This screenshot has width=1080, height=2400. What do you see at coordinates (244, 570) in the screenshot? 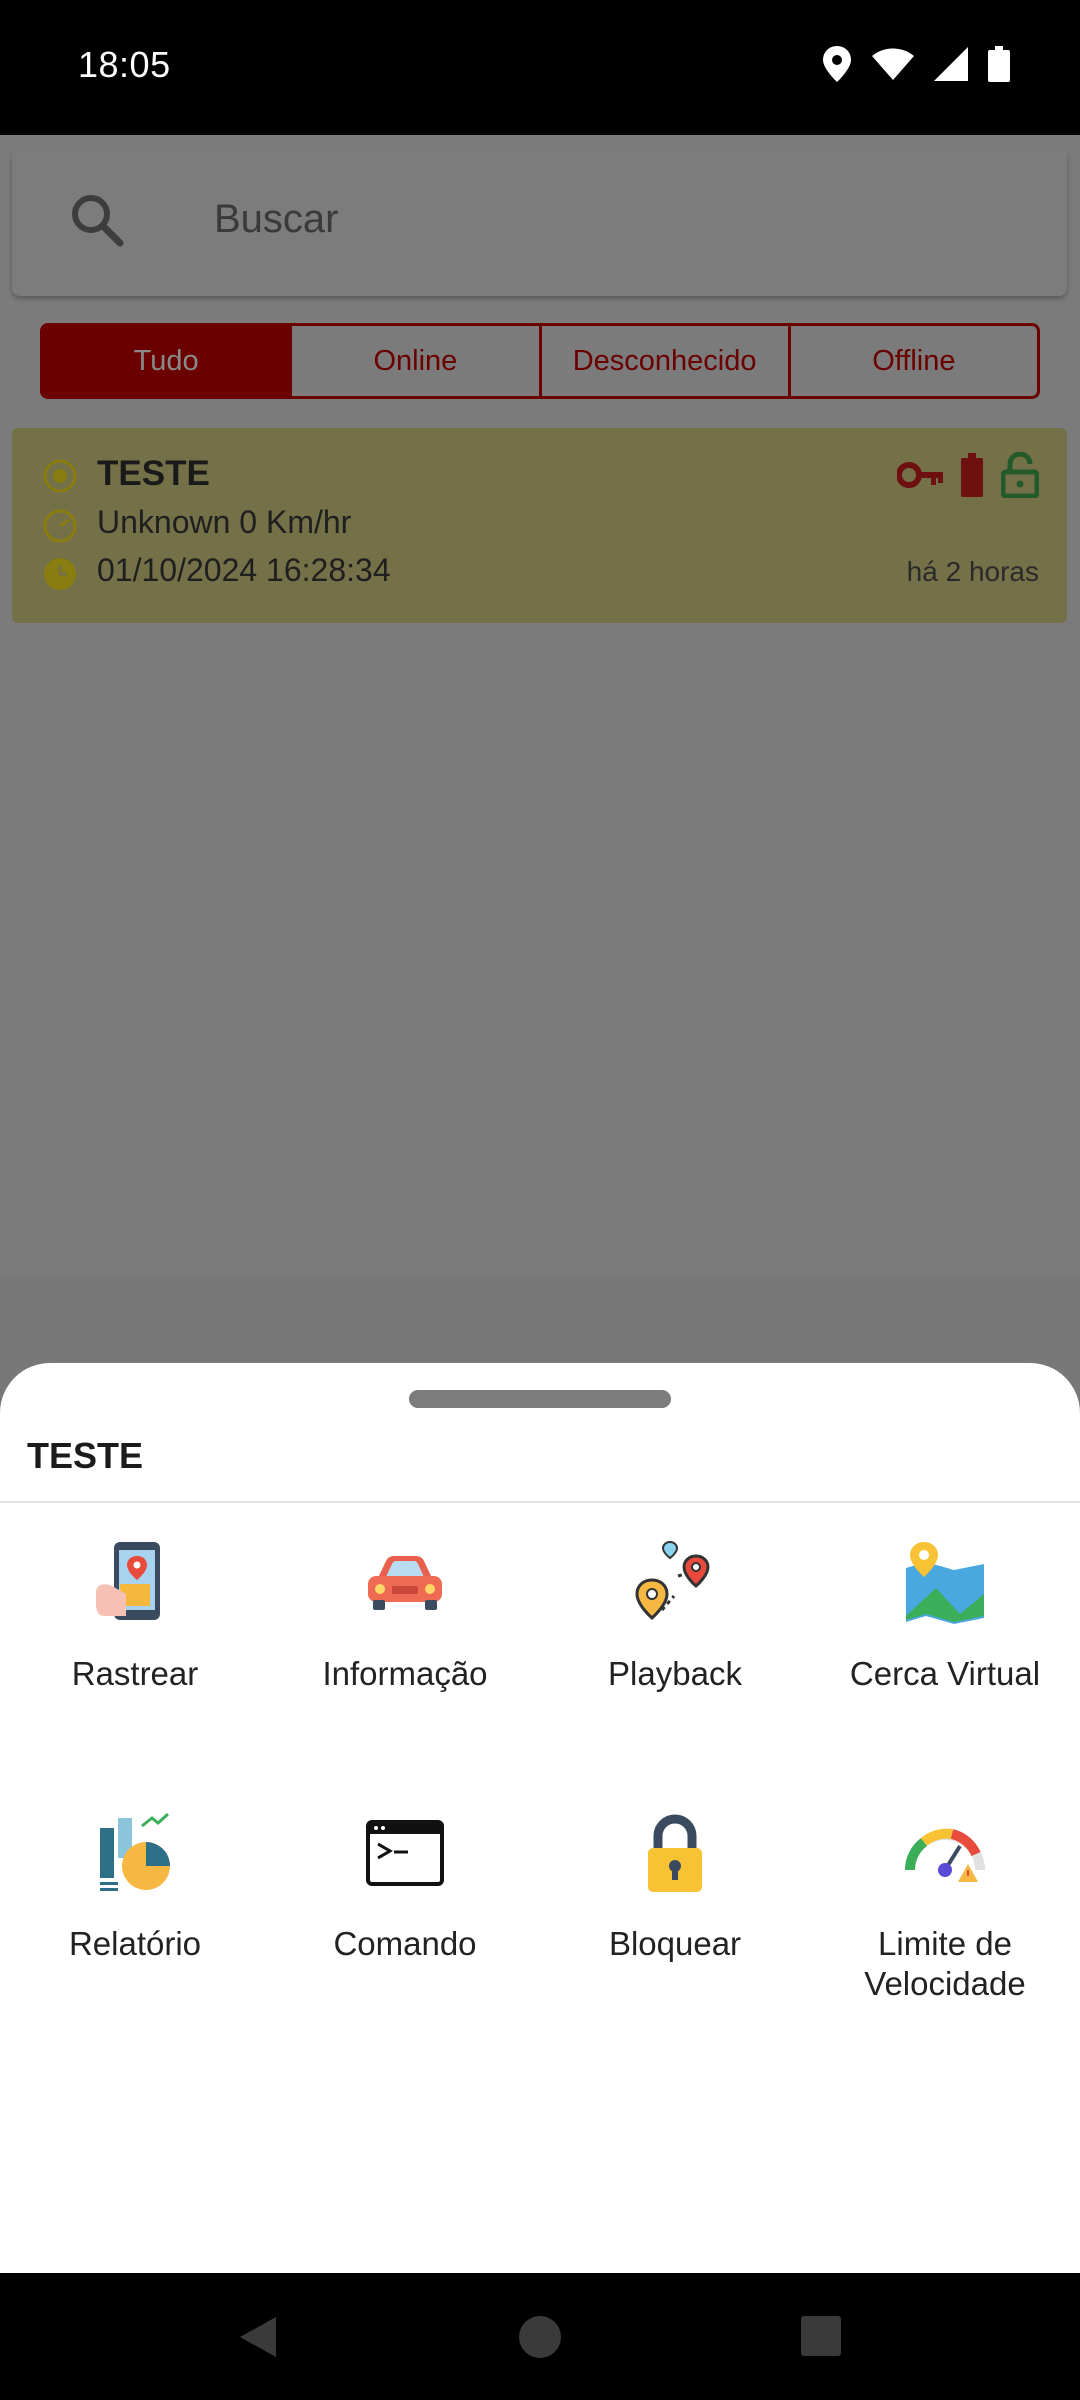
I see `device-datetime: 01/10/2024 16:28:34` at bounding box center [244, 570].